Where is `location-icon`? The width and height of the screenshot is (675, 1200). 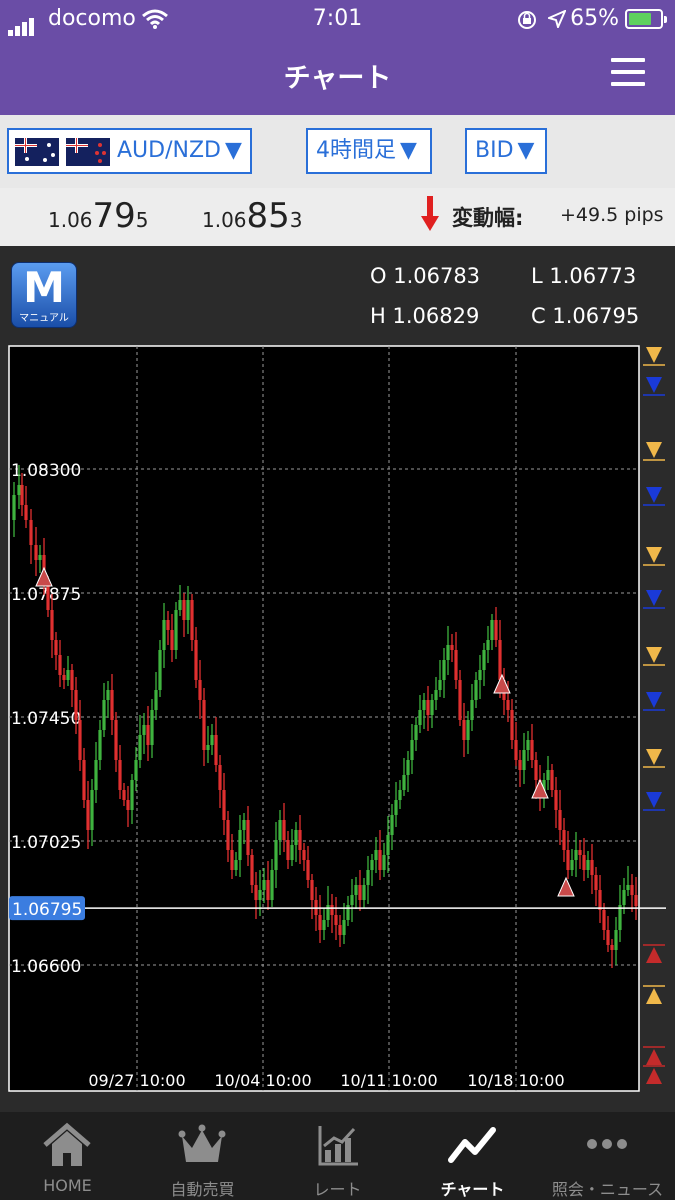
location-icon is located at coordinates (557, 19).